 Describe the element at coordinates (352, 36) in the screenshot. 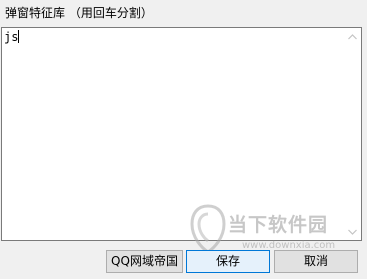

I see `scroll-up-icon` at that location.